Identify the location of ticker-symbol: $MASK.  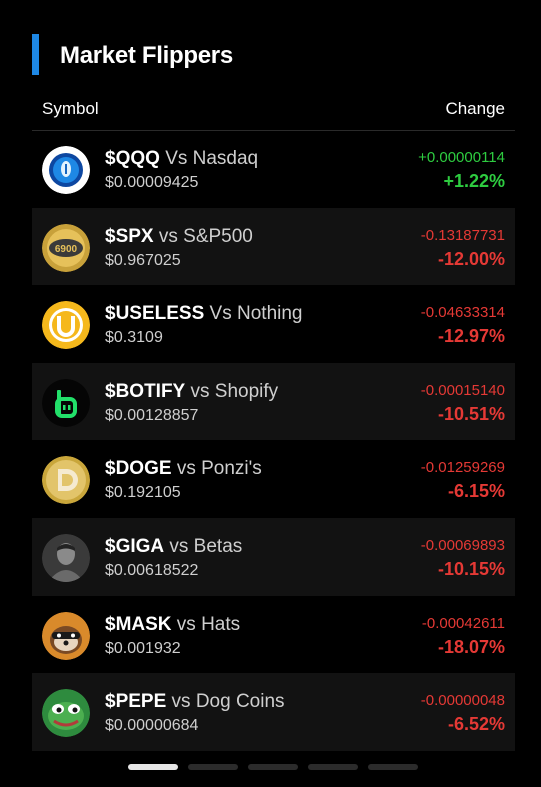
(138, 624).